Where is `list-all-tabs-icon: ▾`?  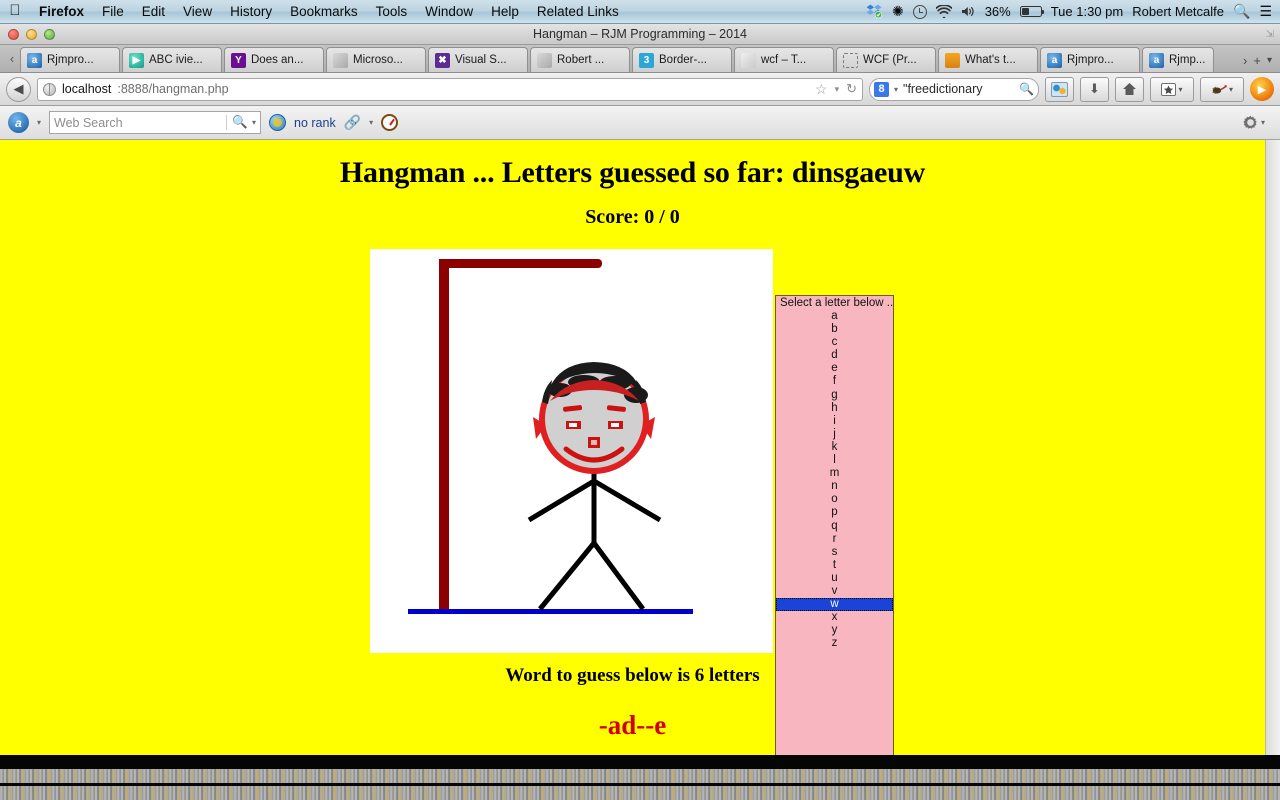 list-all-tabs-icon: ▾ is located at coordinates (1269, 60).